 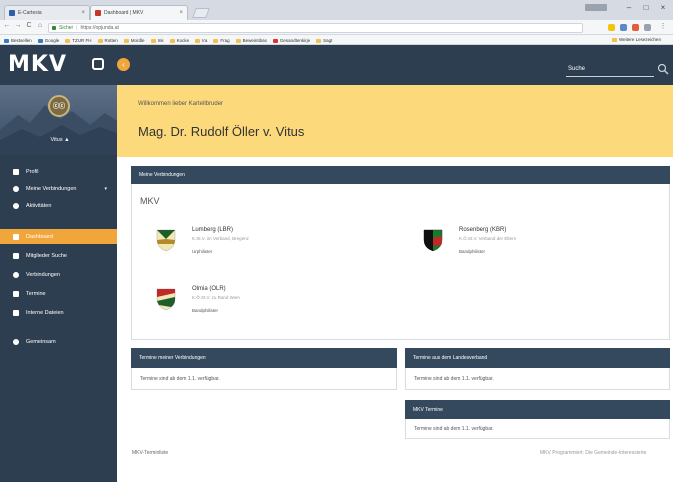 What do you see at coordinates (150, 453) in the screenshot?
I see `footer-link: MKV-Terminliste` at bounding box center [150, 453].